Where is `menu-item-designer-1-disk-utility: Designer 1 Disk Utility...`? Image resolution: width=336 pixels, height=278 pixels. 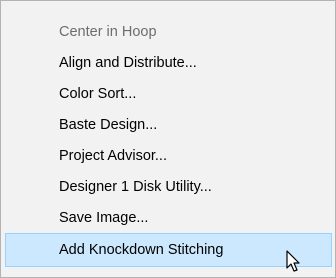
menu-item-designer-1-disk-utility: Designer 1 Disk Utility... is located at coordinates (168, 187).